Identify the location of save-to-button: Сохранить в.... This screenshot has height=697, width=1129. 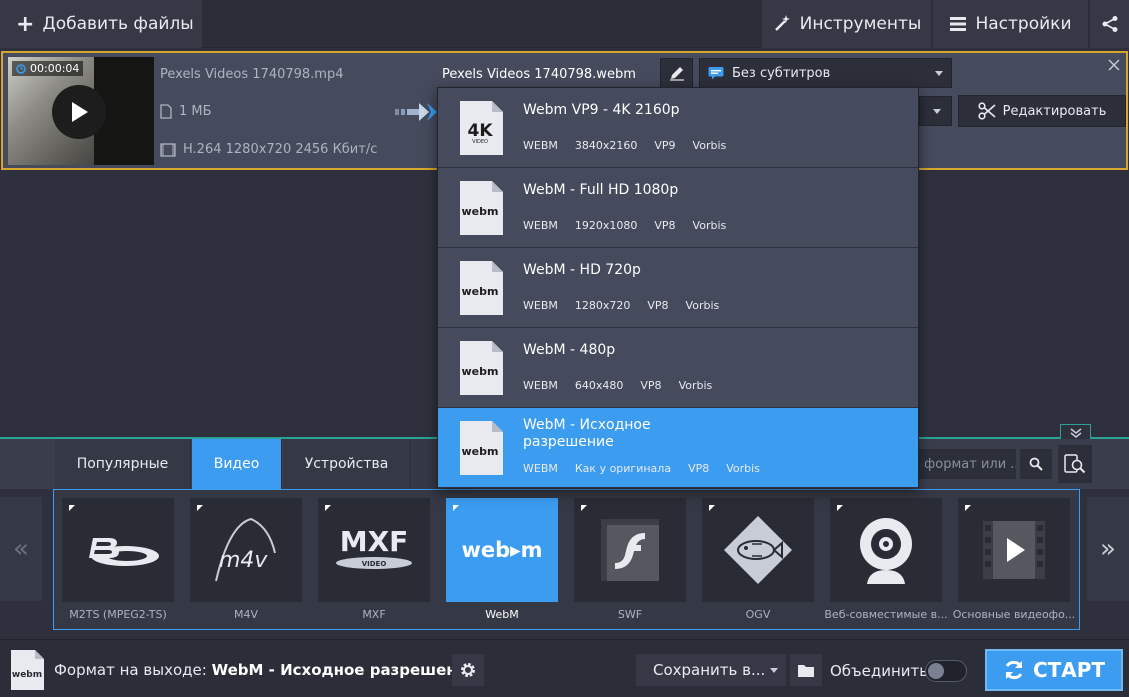
(711, 670).